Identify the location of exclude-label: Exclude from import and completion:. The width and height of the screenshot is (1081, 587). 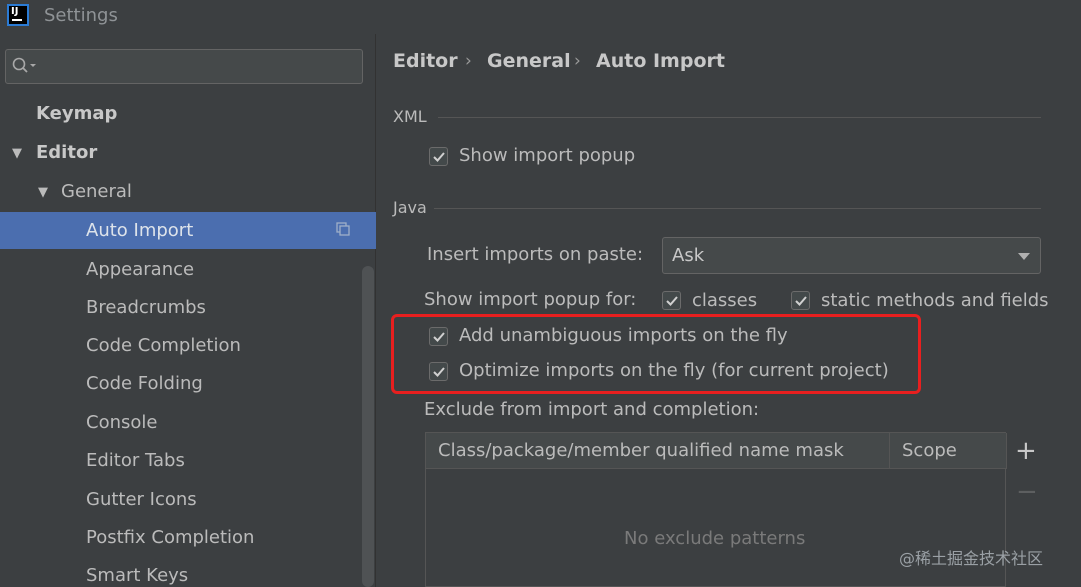
(592, 409).